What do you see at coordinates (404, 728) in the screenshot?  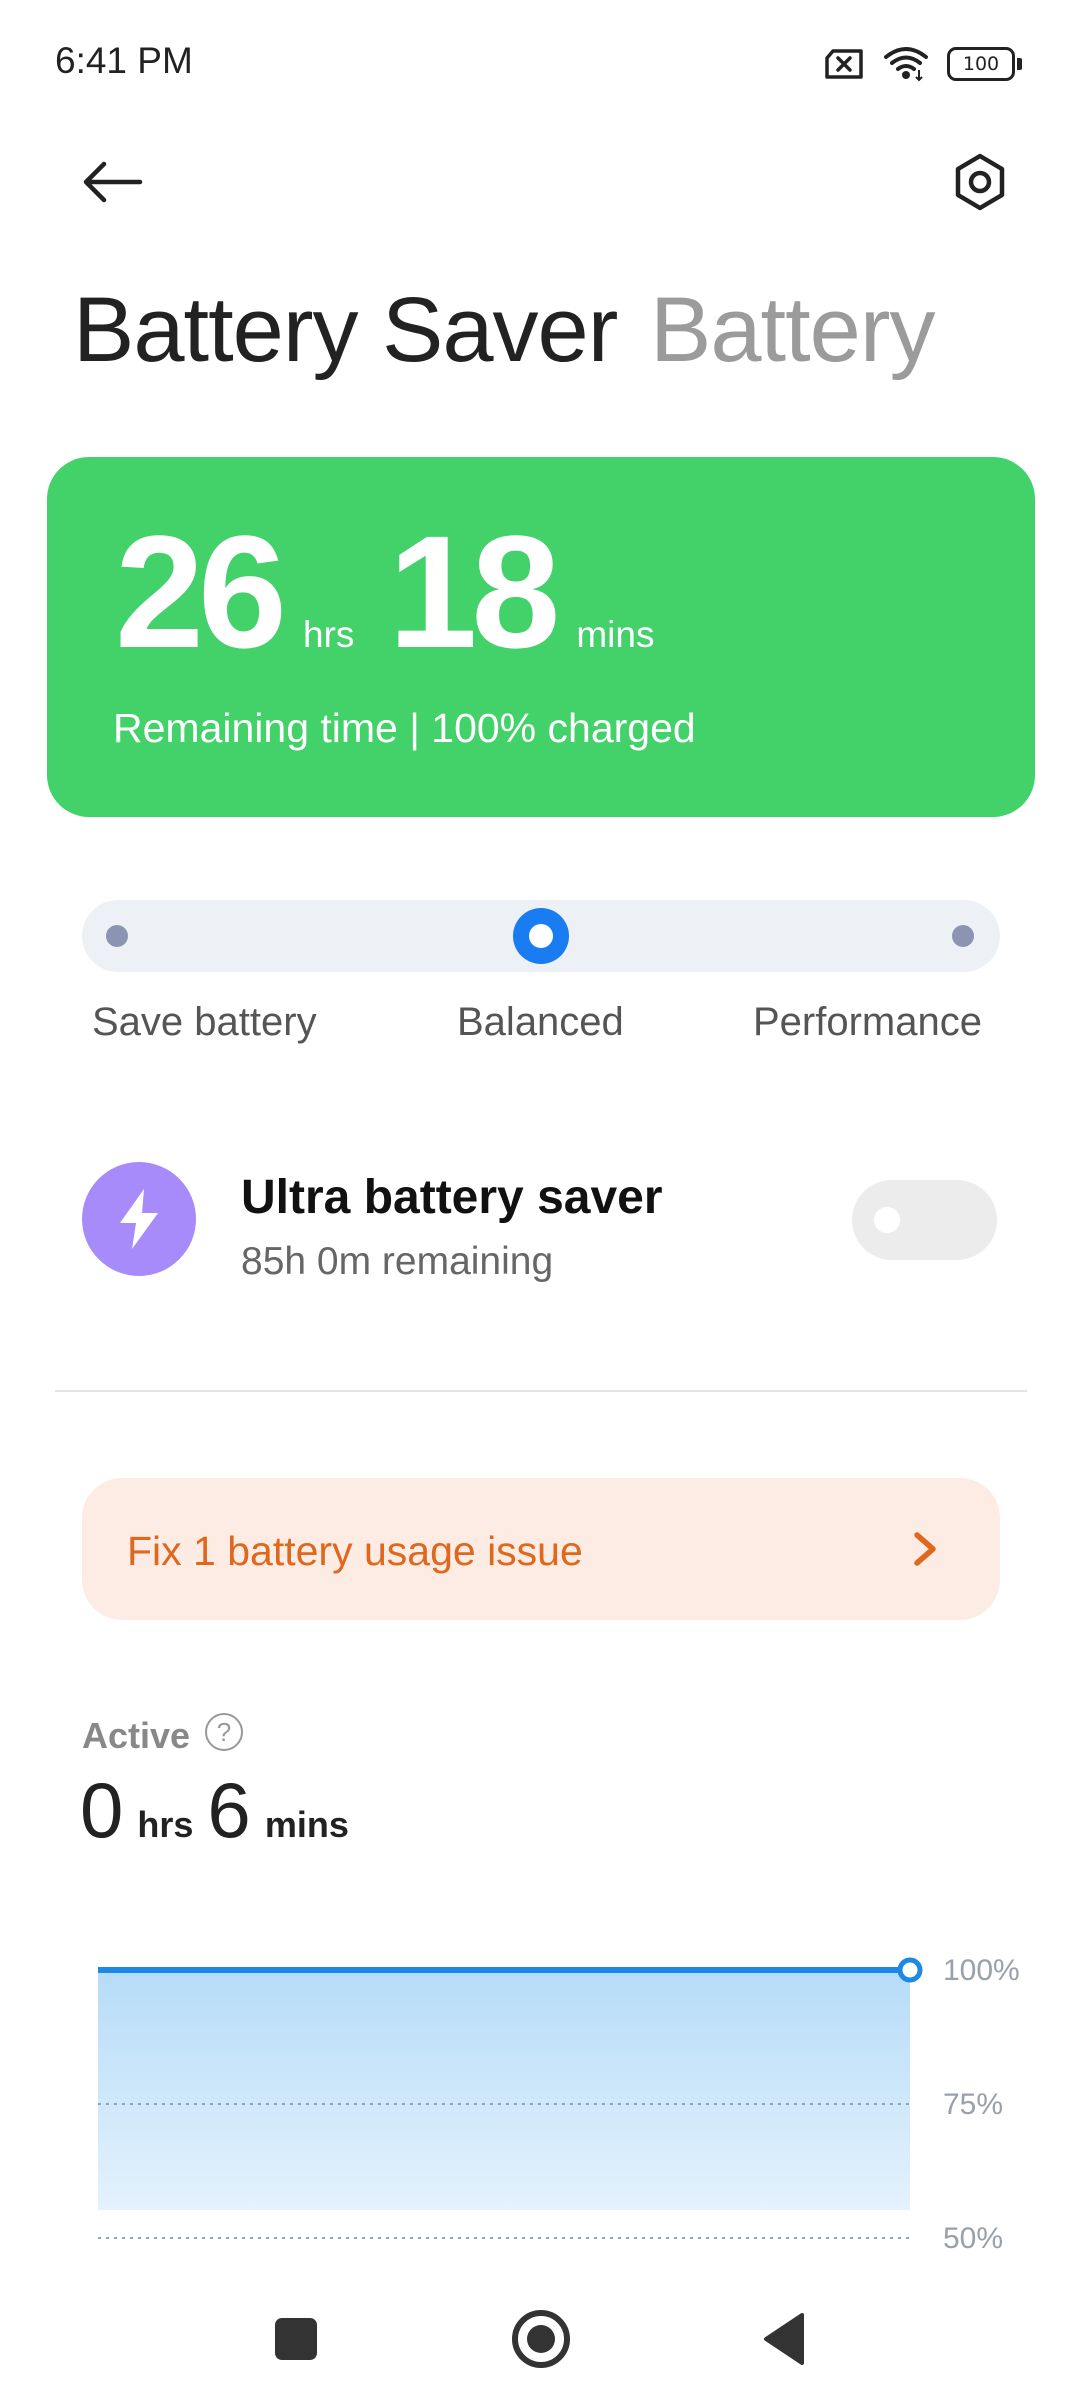 I see `remaining-caption: Remaining time | 100% charged` at bounding box center [404, 728].